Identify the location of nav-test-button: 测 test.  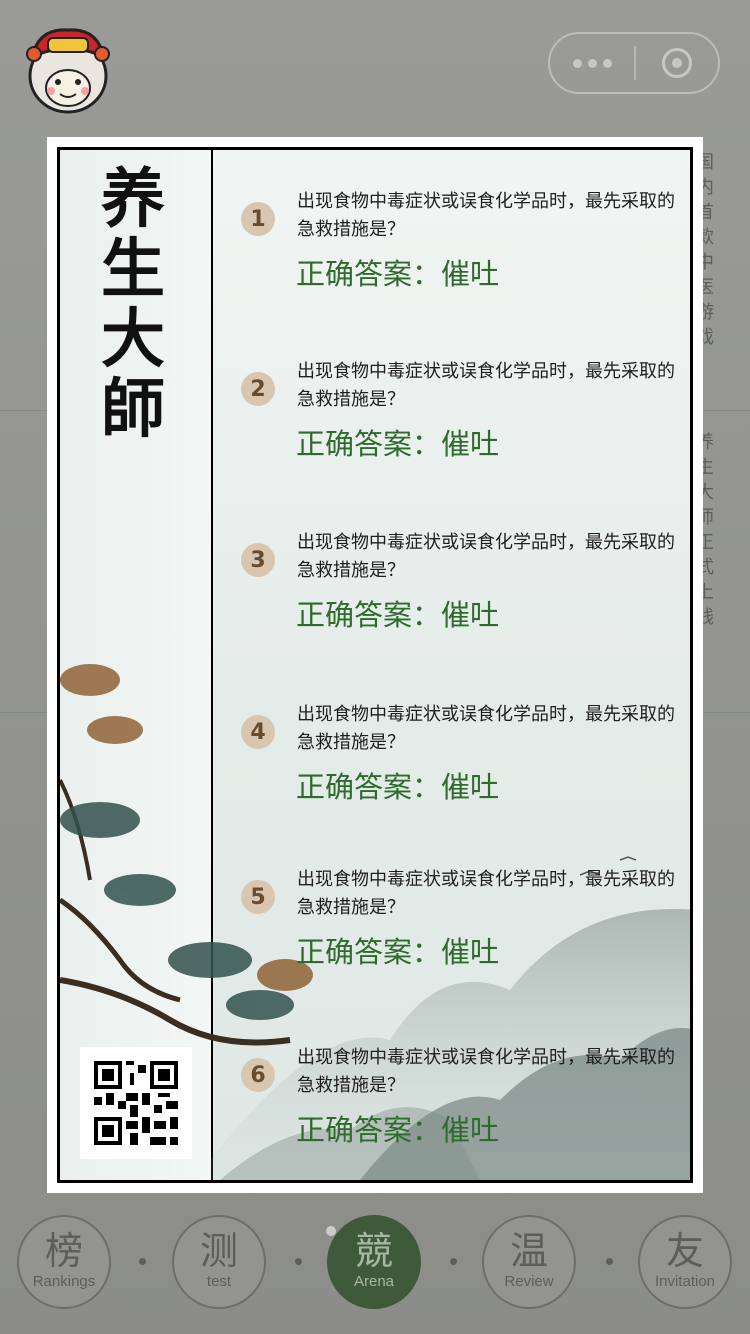
(219, 1262).